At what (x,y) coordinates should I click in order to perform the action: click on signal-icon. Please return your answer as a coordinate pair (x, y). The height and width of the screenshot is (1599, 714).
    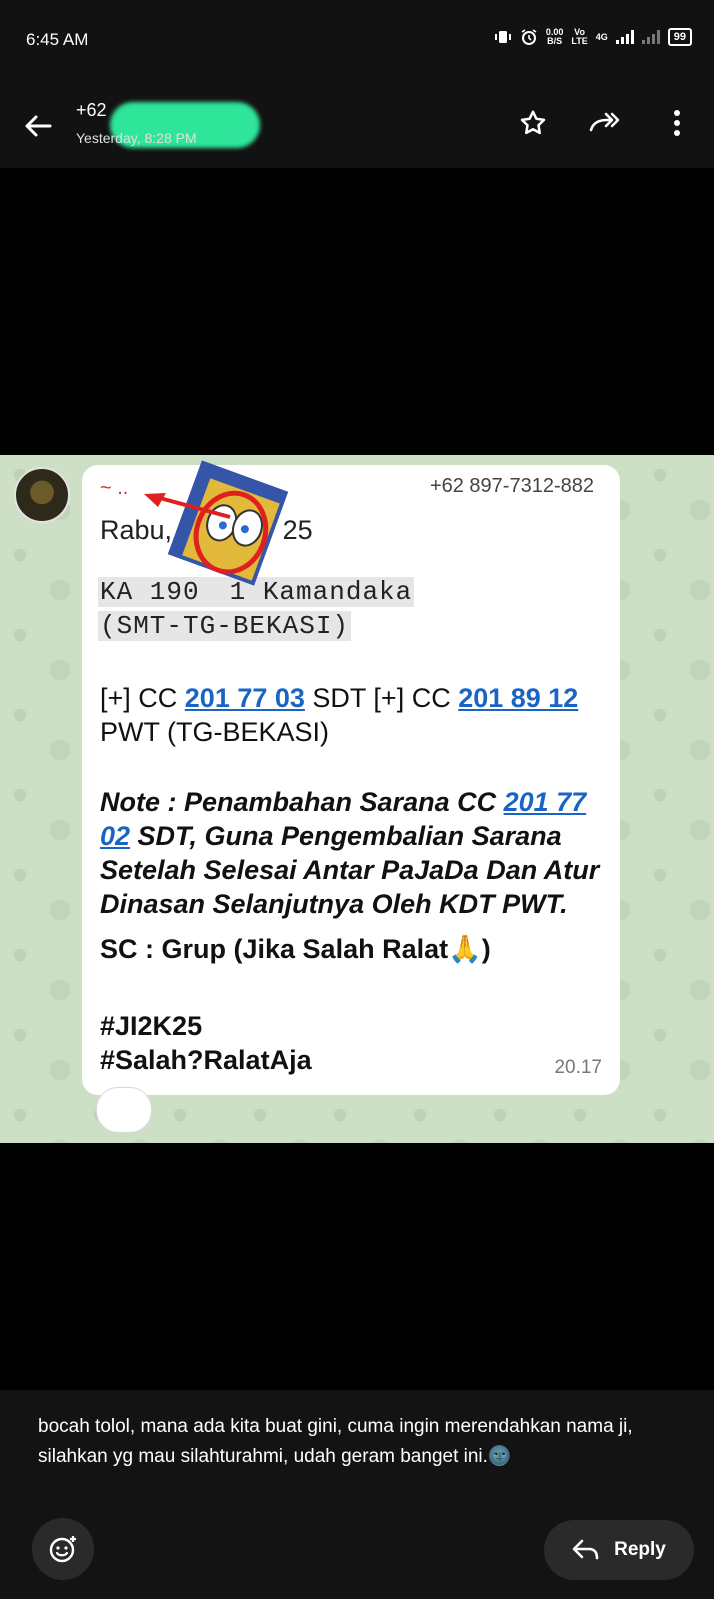
    Looking at the image, I should click on (624, 37).